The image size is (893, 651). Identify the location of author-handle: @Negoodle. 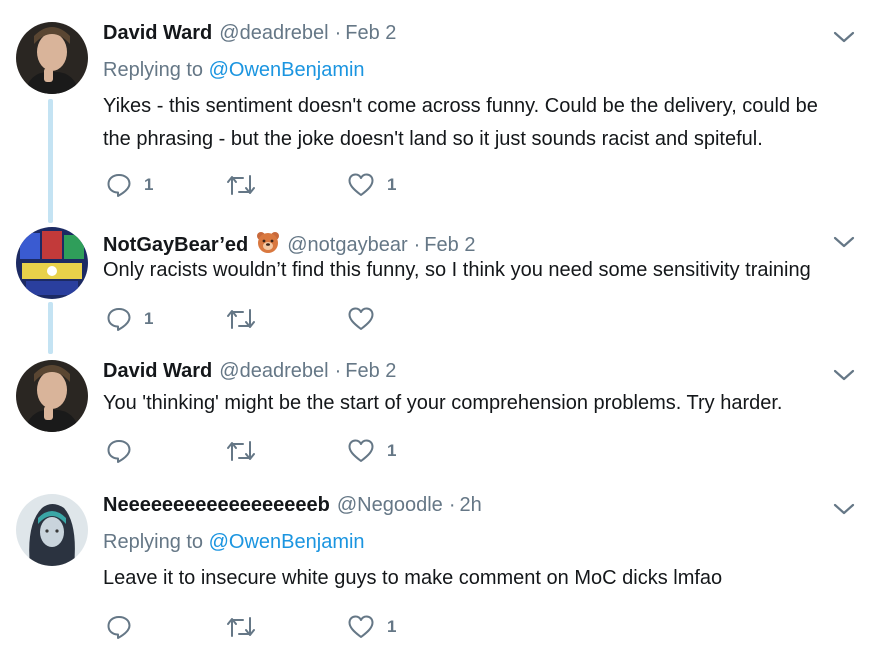
(390, 505).